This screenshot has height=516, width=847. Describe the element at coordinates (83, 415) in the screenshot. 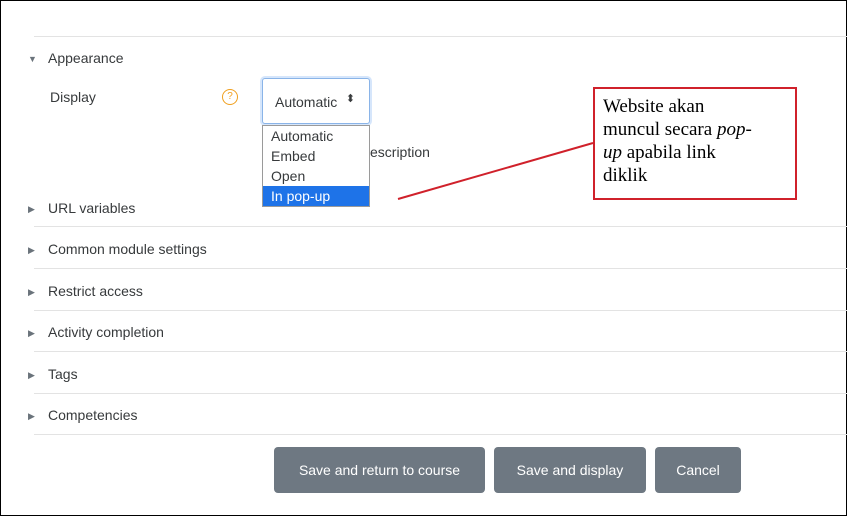

I see `section-competencies: ▶ Competencies` at that location.